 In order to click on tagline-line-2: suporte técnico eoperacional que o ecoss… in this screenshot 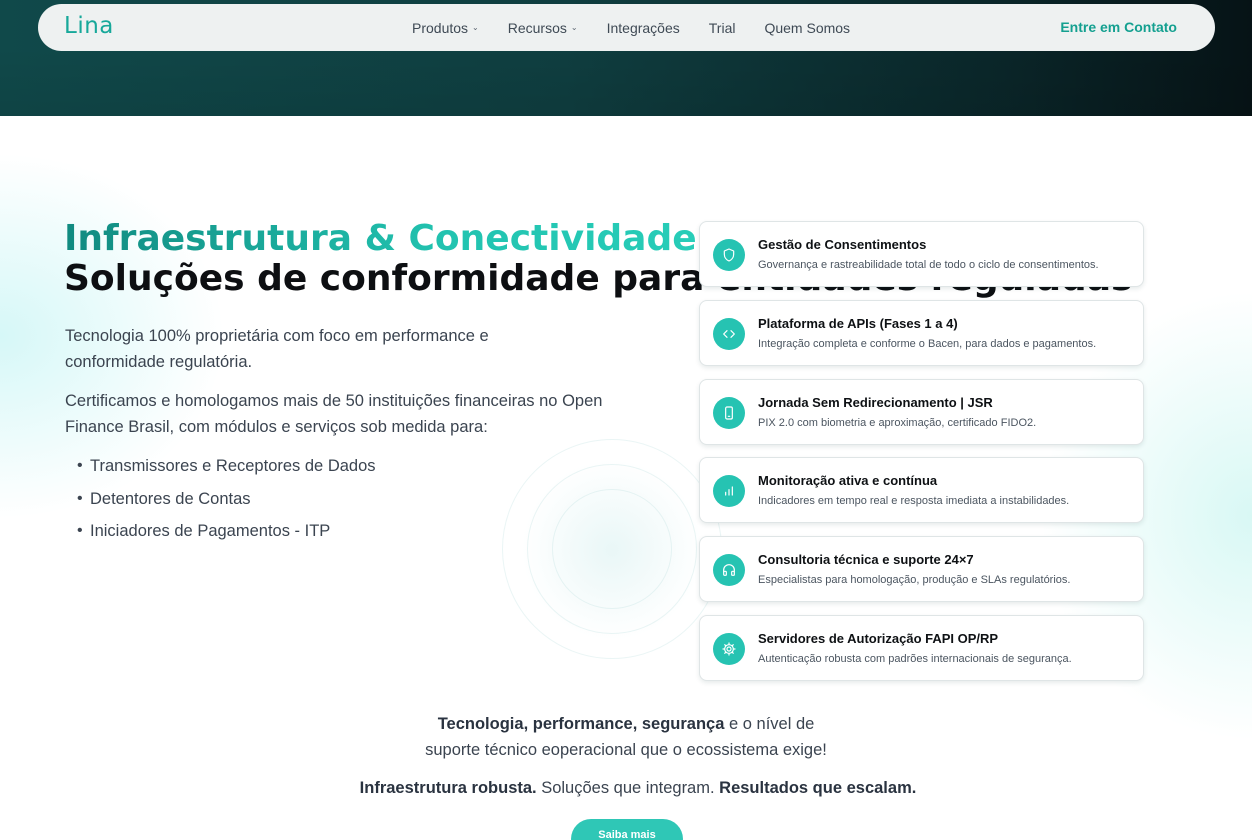, I will do `click(626, 750)`.